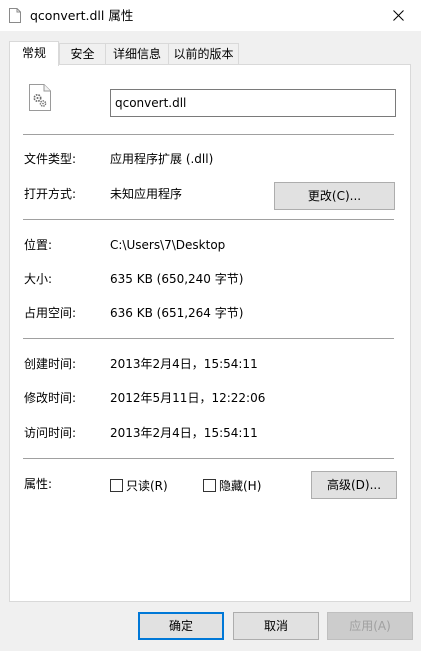 This screenshot has width=421, height=651. Describe the element at coordinates (184, 364) in the screenshot. I see `created-value: 2013年2月4日，15:54:11` at that location.